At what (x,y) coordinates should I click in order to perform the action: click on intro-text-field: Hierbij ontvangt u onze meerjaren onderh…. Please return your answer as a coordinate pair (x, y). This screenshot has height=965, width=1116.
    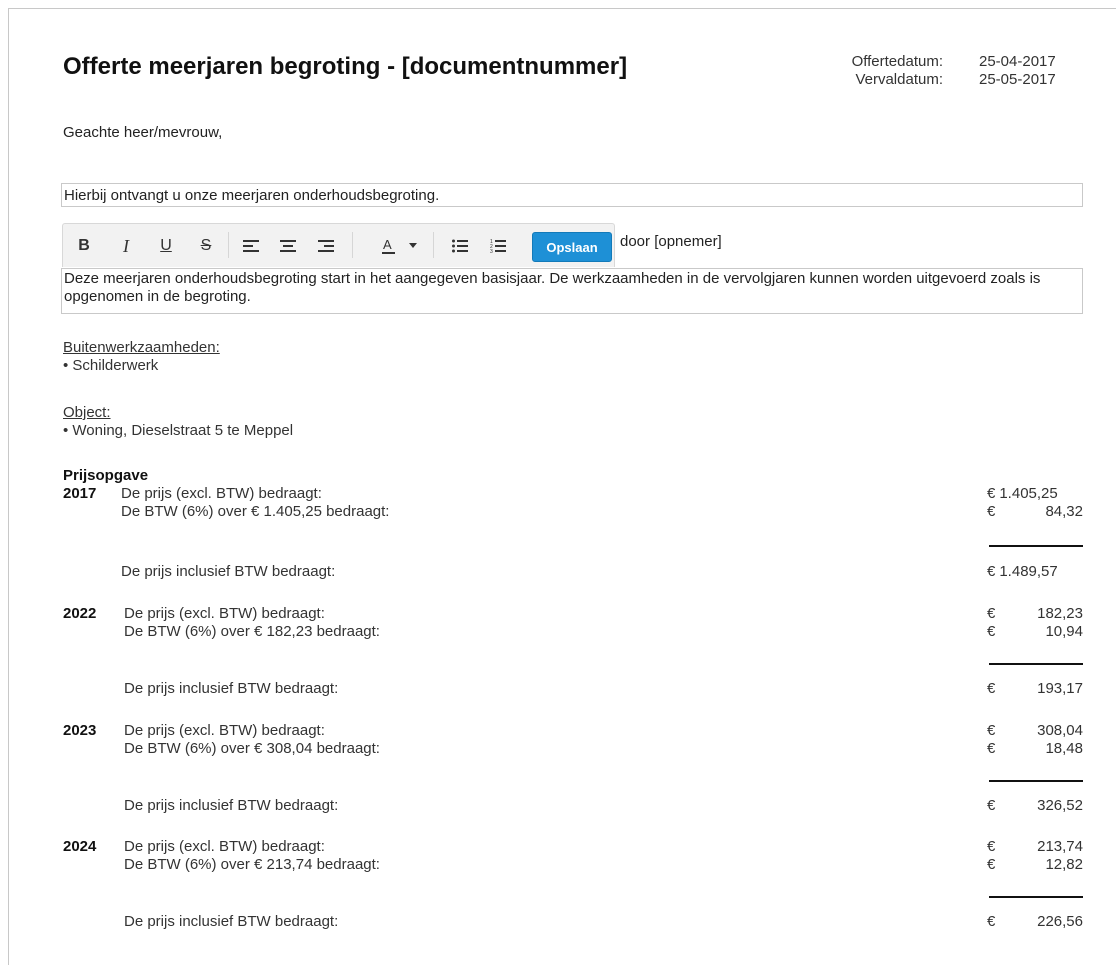
    Looking at the image, I should click on (572, 195).